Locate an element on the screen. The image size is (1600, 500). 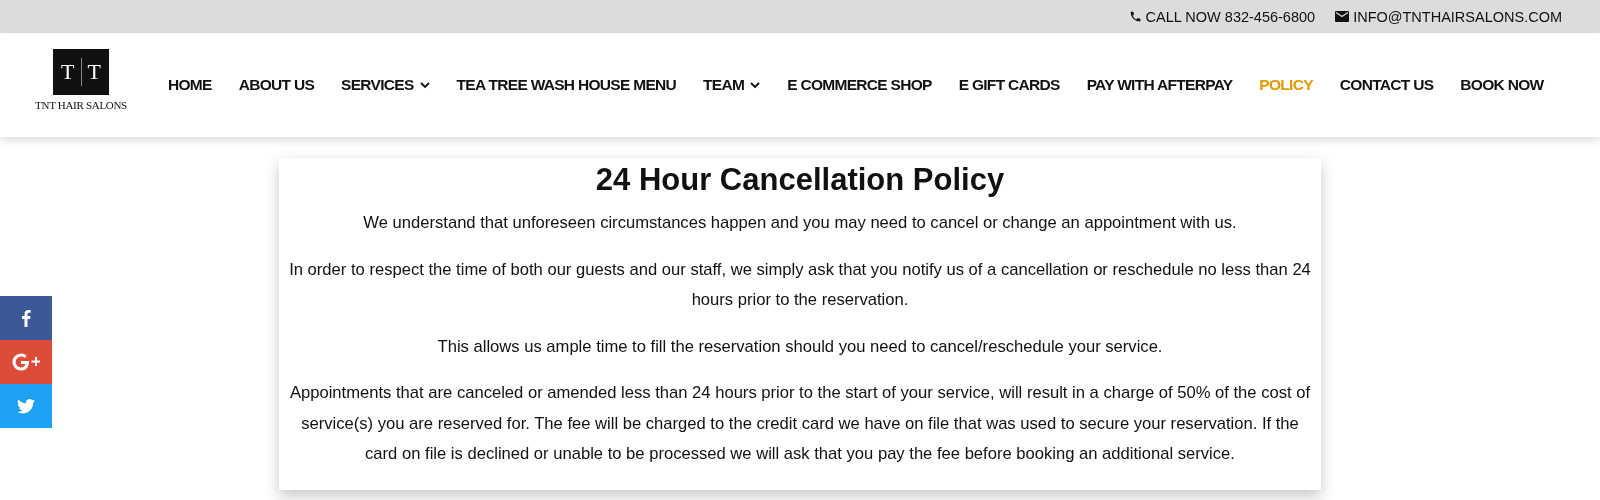
phone-link: CALL NOW 832-456-6800 is located at coordinates (1230, 16).